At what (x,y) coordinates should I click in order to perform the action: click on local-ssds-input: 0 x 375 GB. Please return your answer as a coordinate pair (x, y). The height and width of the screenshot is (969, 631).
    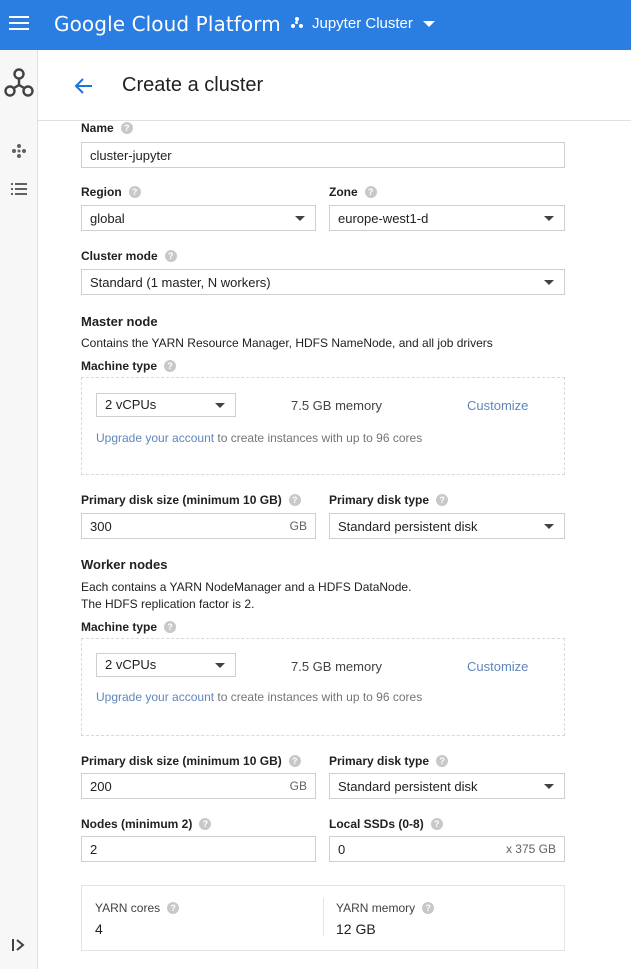
    Looking at the image, I should click on (447, 849).